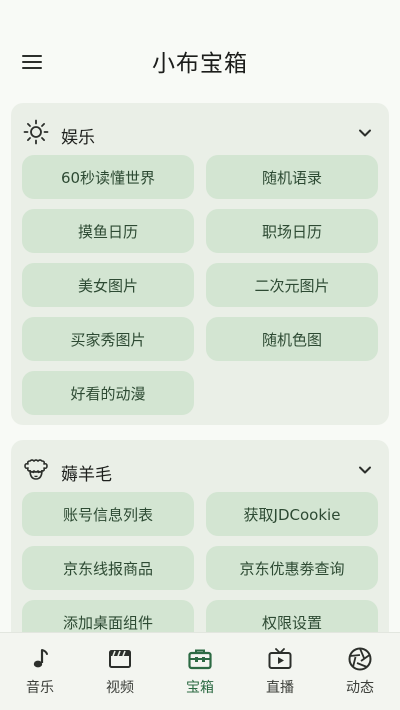 The height and width of the screenshot is (710, 400). What do you see at coordinates (108, 616) in the screenshot?
I see `item-button-add-widget: 添加桌面组件` at bounding box center [108, 616].